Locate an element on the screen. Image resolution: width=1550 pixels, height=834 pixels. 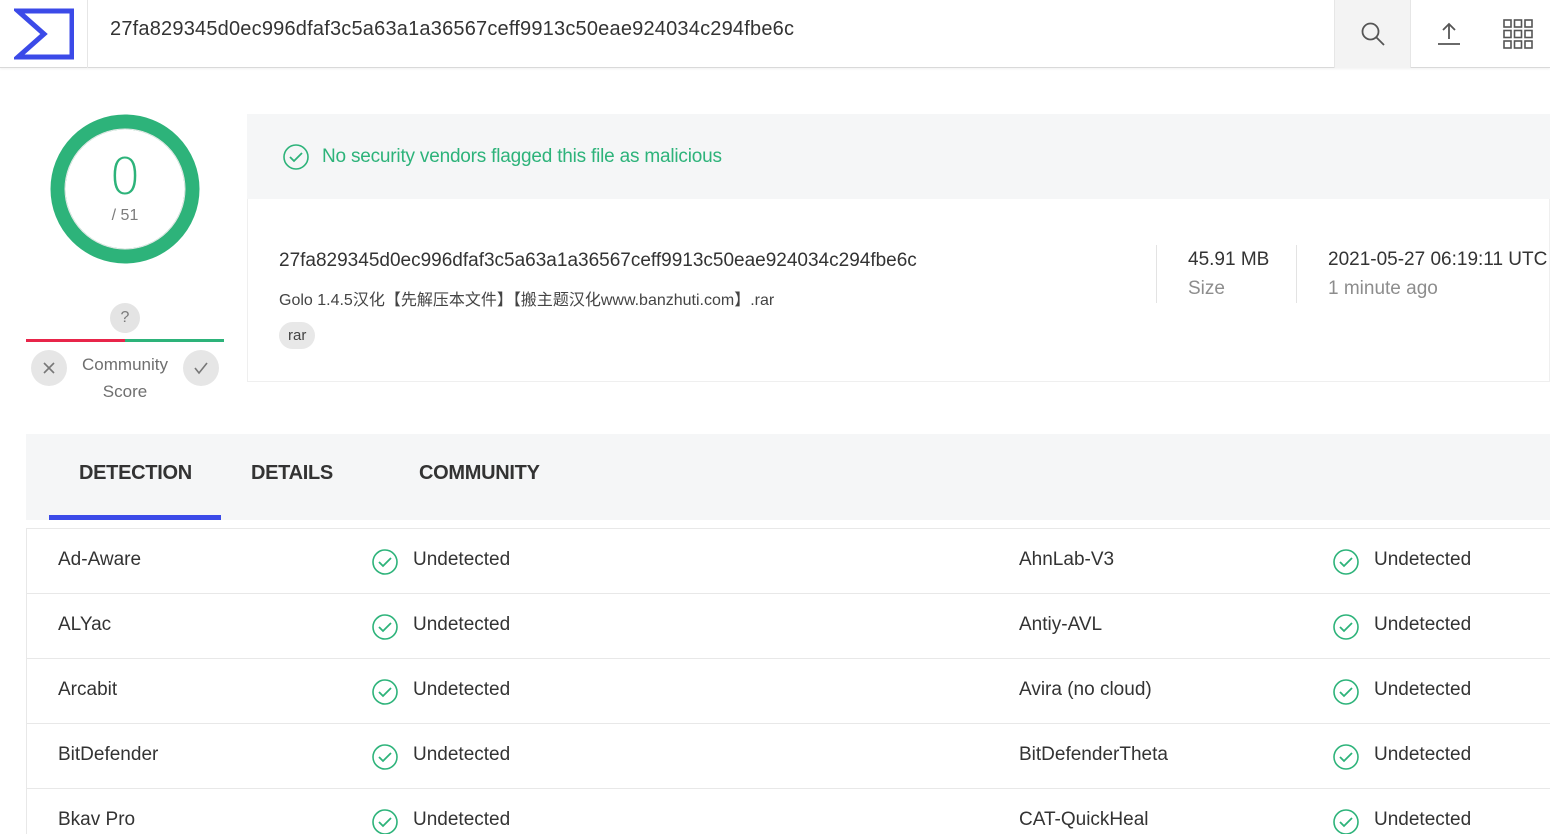
tab-details: DETAILS is located at coordinates (292, 473).